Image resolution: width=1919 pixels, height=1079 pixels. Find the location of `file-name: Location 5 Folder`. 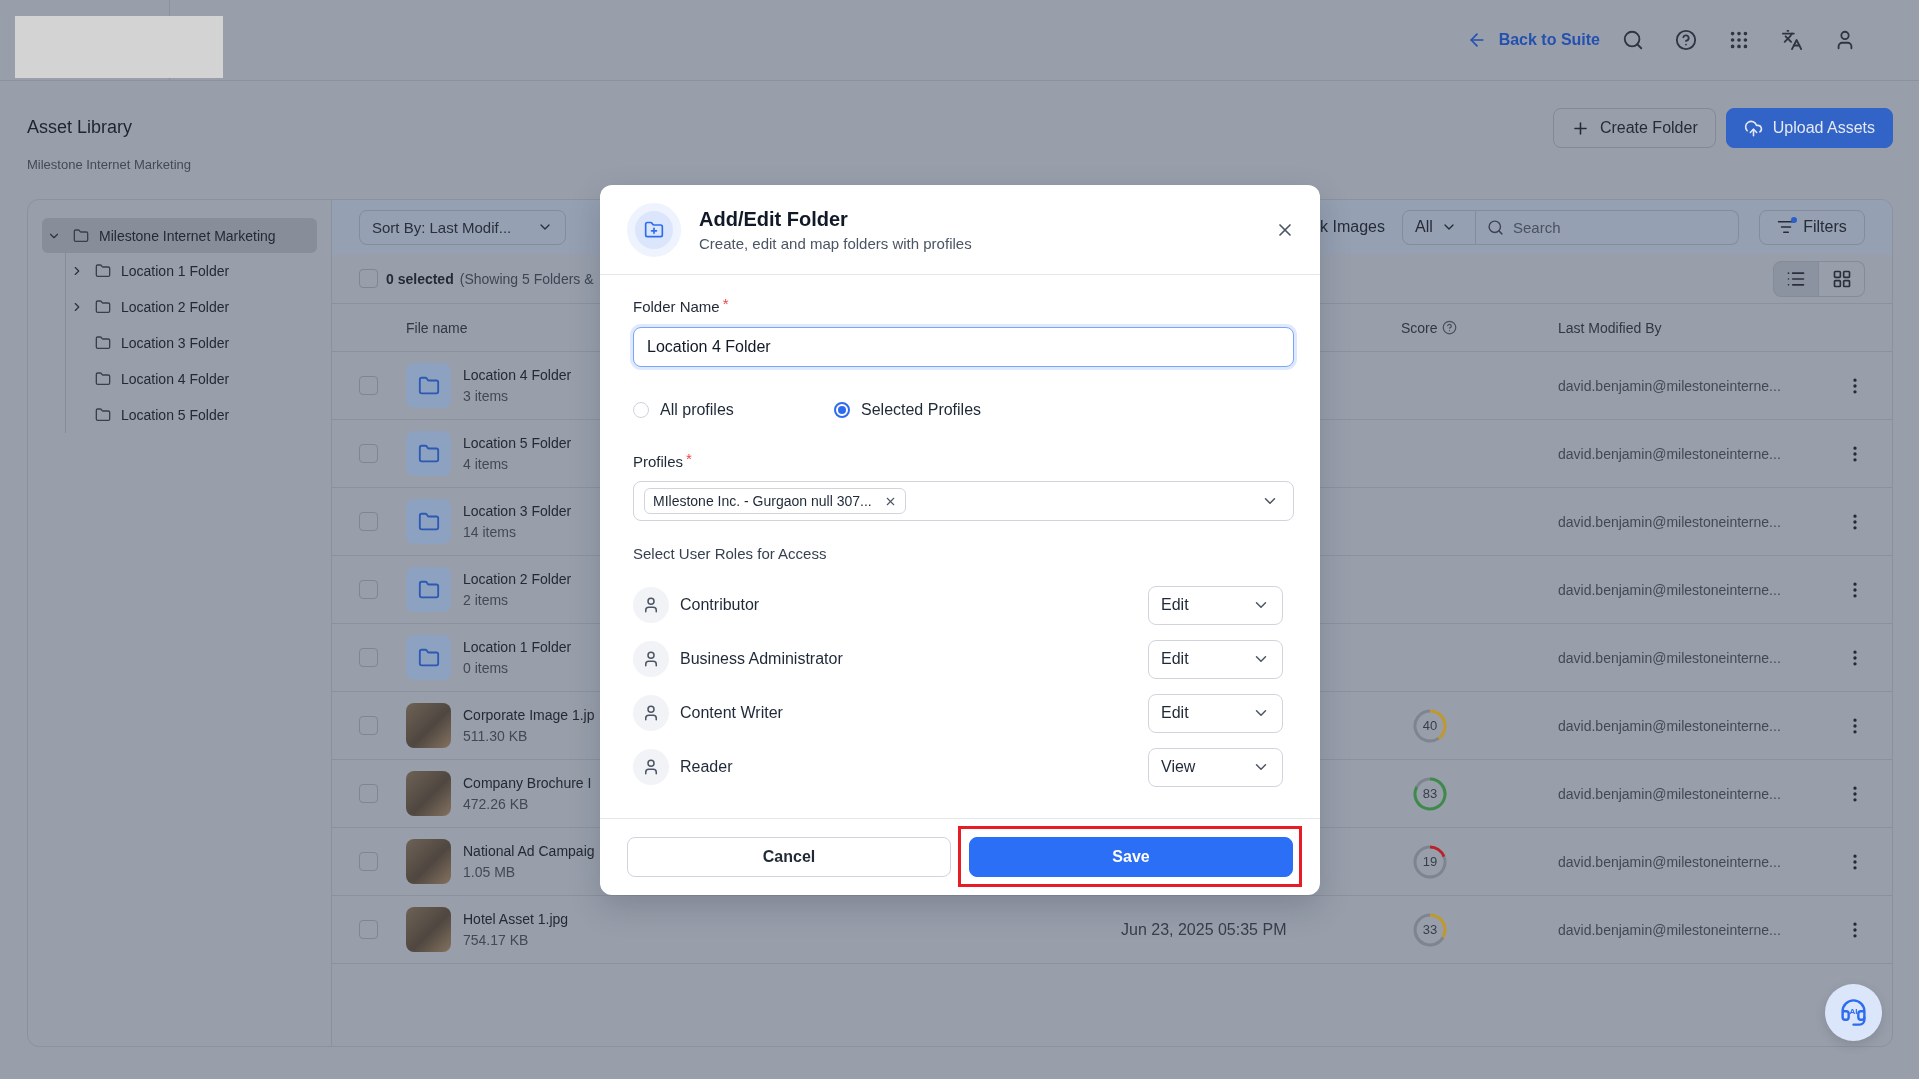

file-name: Location 5 Folder is located at coordinates (517, 443).